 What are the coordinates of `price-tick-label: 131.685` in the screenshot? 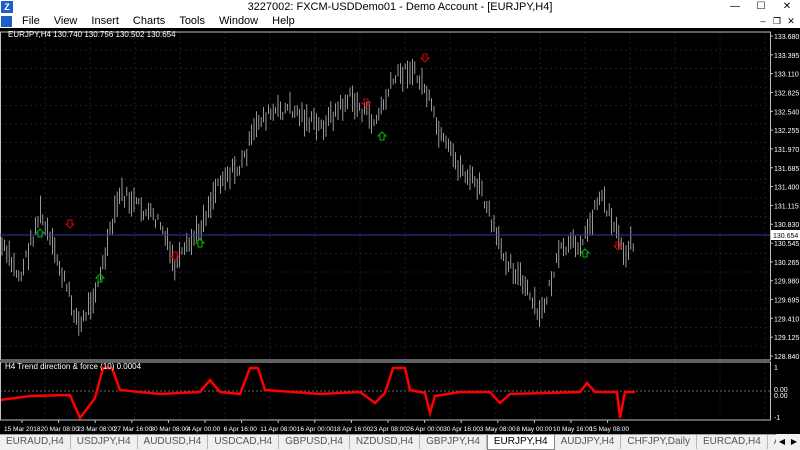 It's located at (786, 169).